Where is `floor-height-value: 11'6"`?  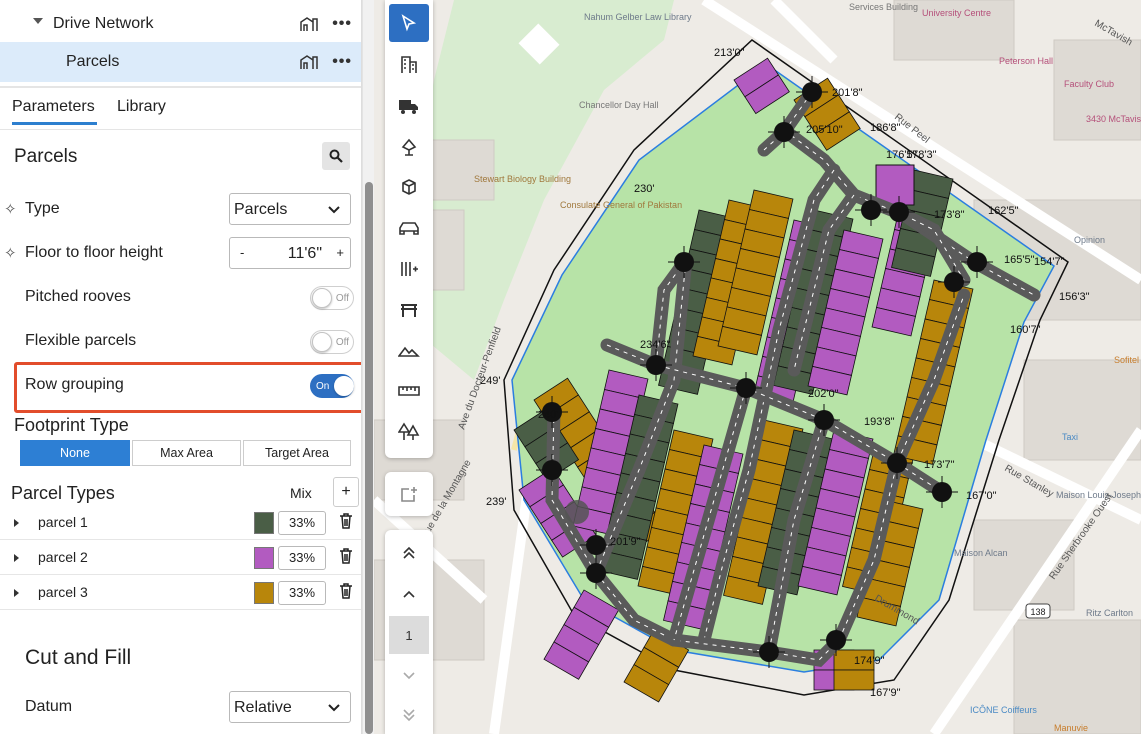
floor-height-value: 11'6" is located at coordinates (305, 254).